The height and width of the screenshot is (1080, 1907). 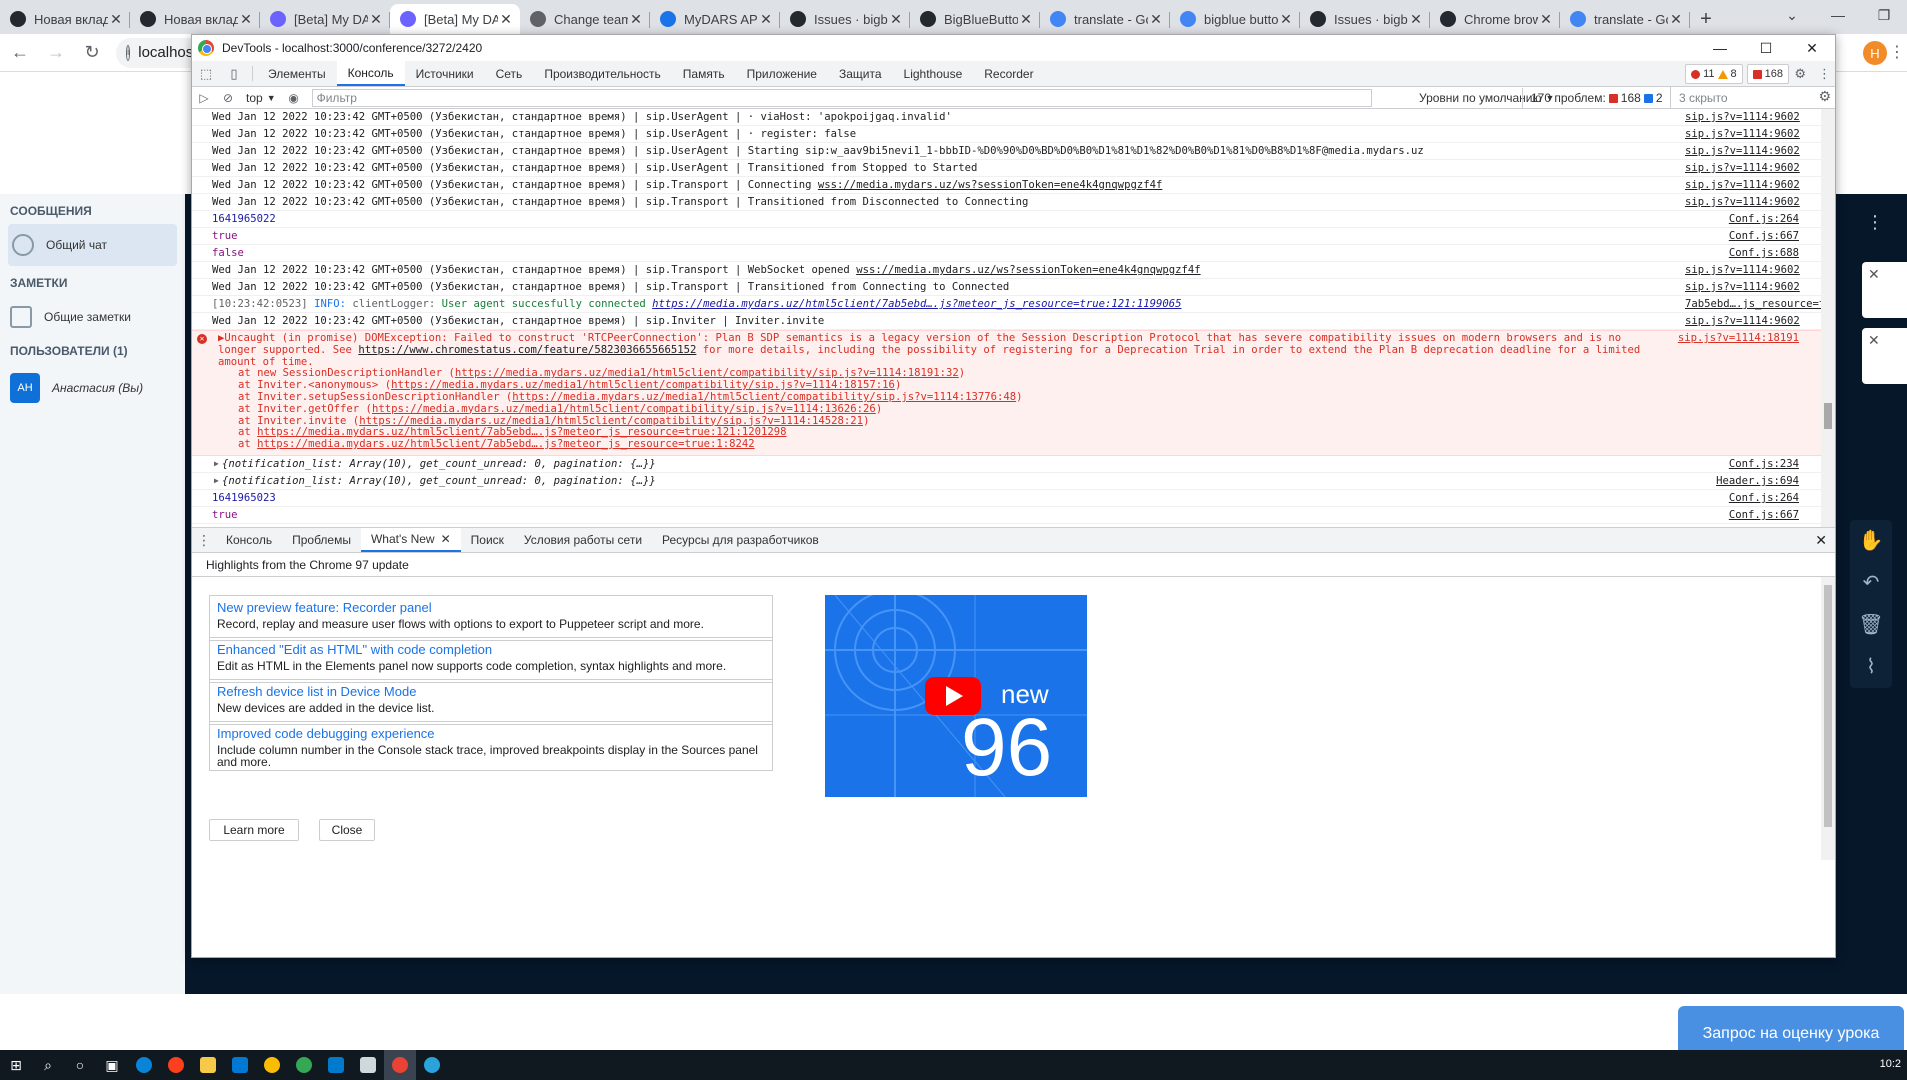 I want to click on console-source-link: Conf.js:264, so click(x=1760, y=220).